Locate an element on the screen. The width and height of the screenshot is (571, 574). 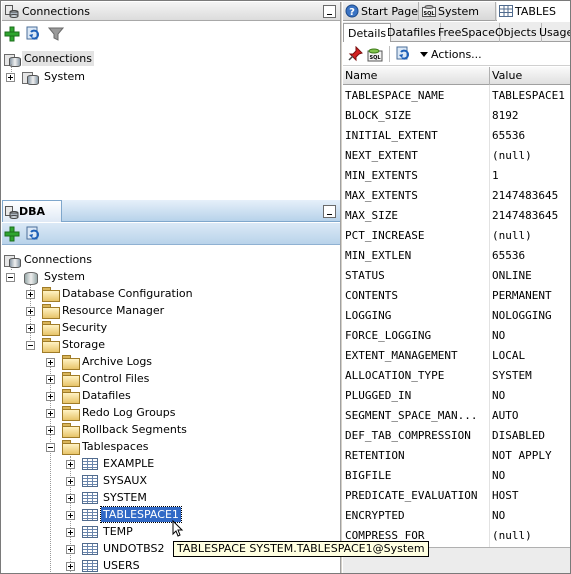
table-row: MAX_SIZE 2147483645 is located at coordinates (456, 216).